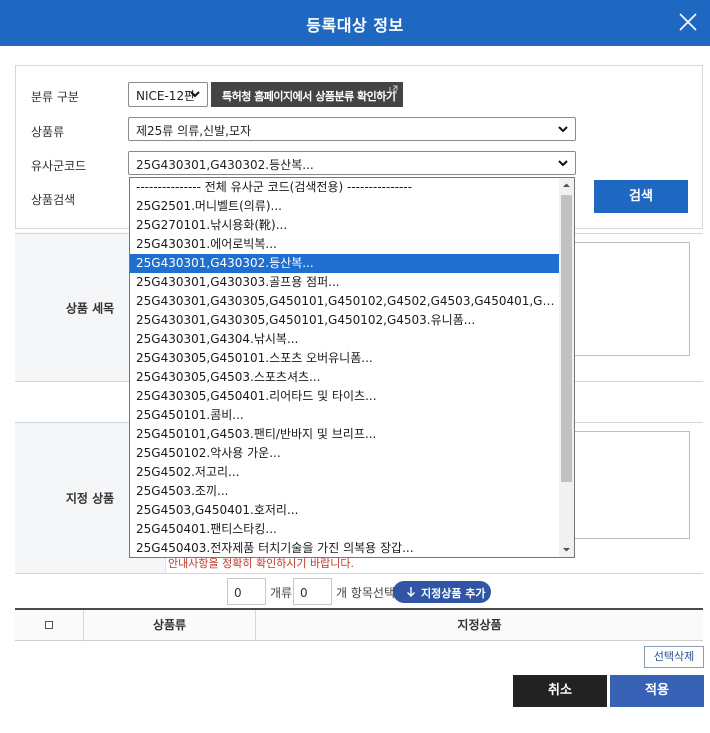  Describe the element at coordinates (55, 97) in the screenshot. I see `class-label: 분류 구분` at that location.